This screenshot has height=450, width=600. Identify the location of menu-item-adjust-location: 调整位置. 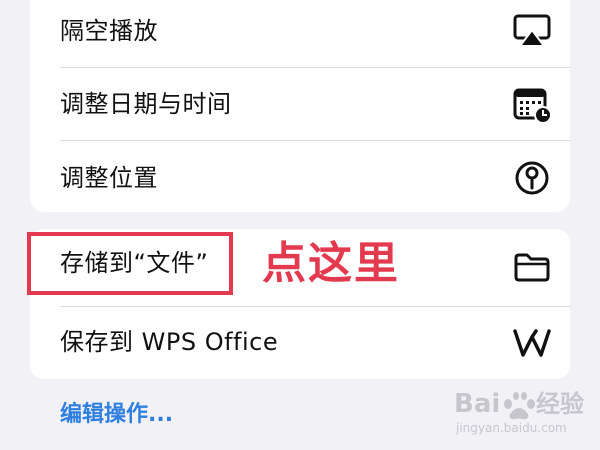
(300, 176).